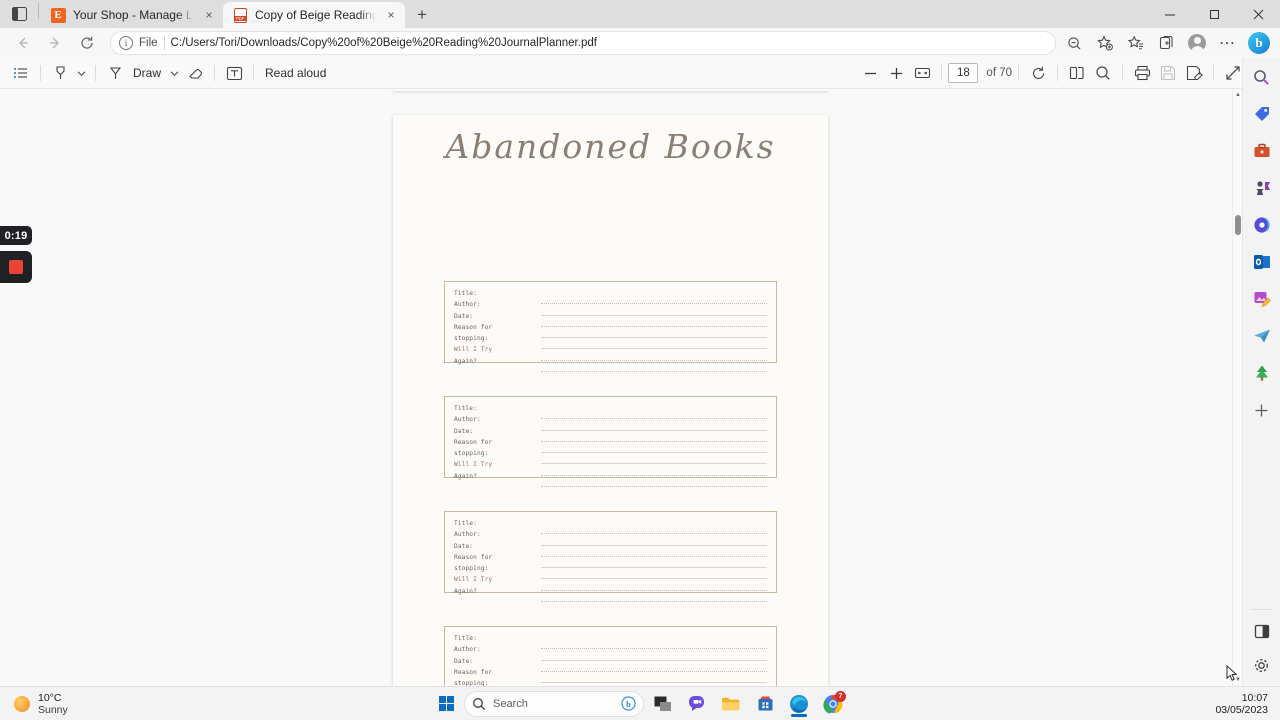 The height and width of the screenshot is (720, 1280). What do you see at coordinates (1262, 188) in the screenshot?
I see `sidebar-games-icon` at bounding box center [1262, 188].